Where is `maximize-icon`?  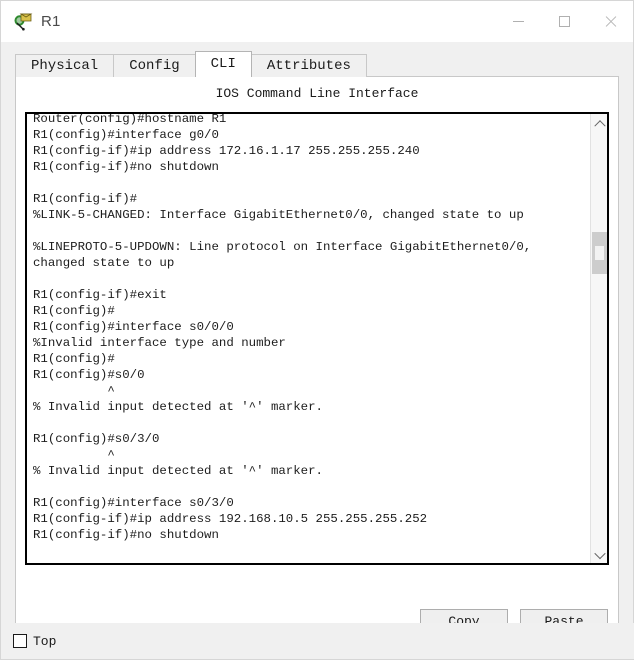
maximize-icon is located at coordinates (564, 21).